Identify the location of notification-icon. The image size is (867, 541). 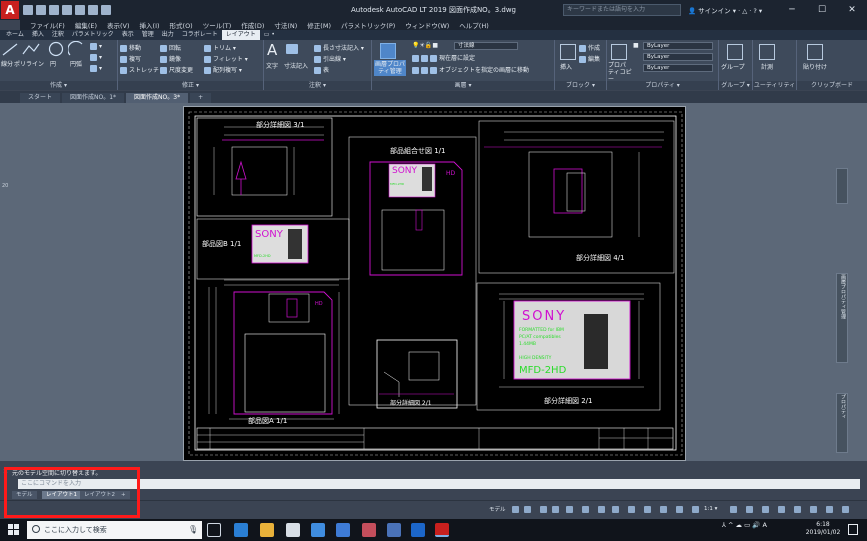
(853, 529).